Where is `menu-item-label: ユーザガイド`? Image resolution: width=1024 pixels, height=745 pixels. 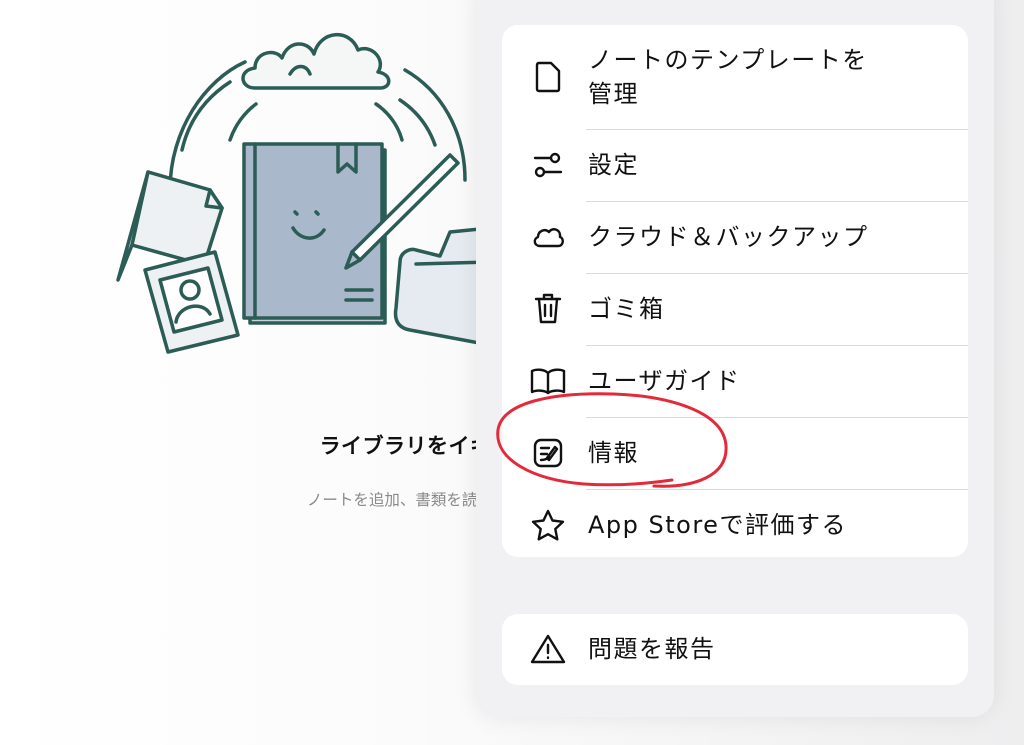 menu-item-label: ユーザガイド is located at coordinates (664, 381).